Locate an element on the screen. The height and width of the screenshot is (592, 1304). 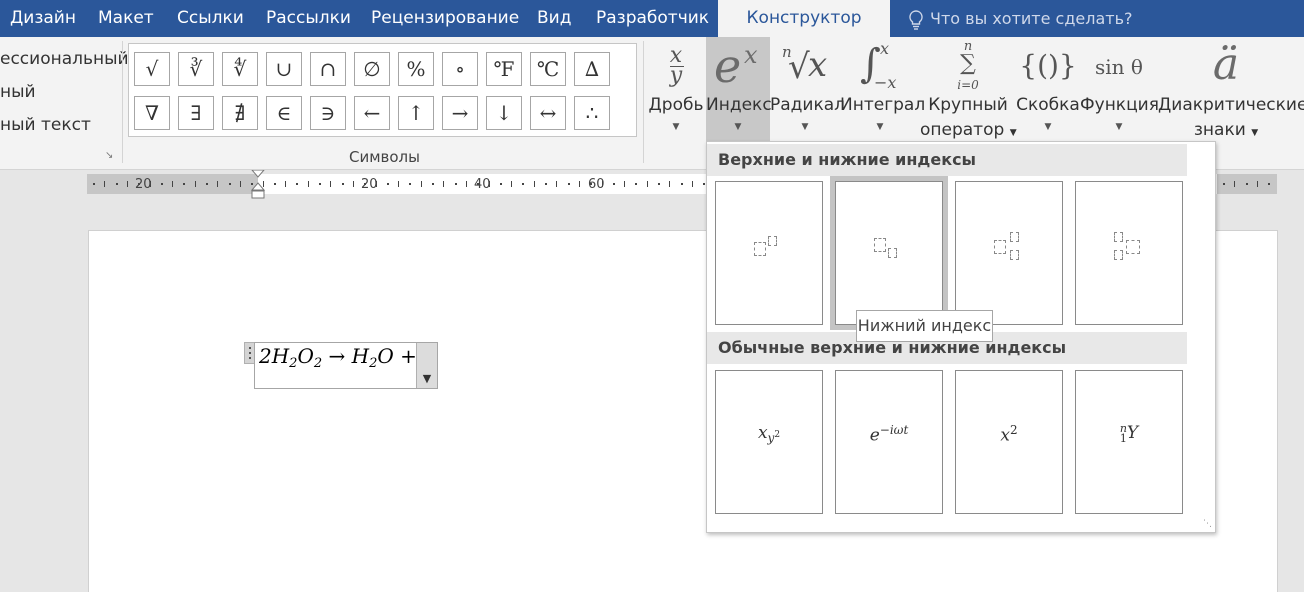
bracket-button: {()} Скобка ▼ is located at coordinates (1048, 92).